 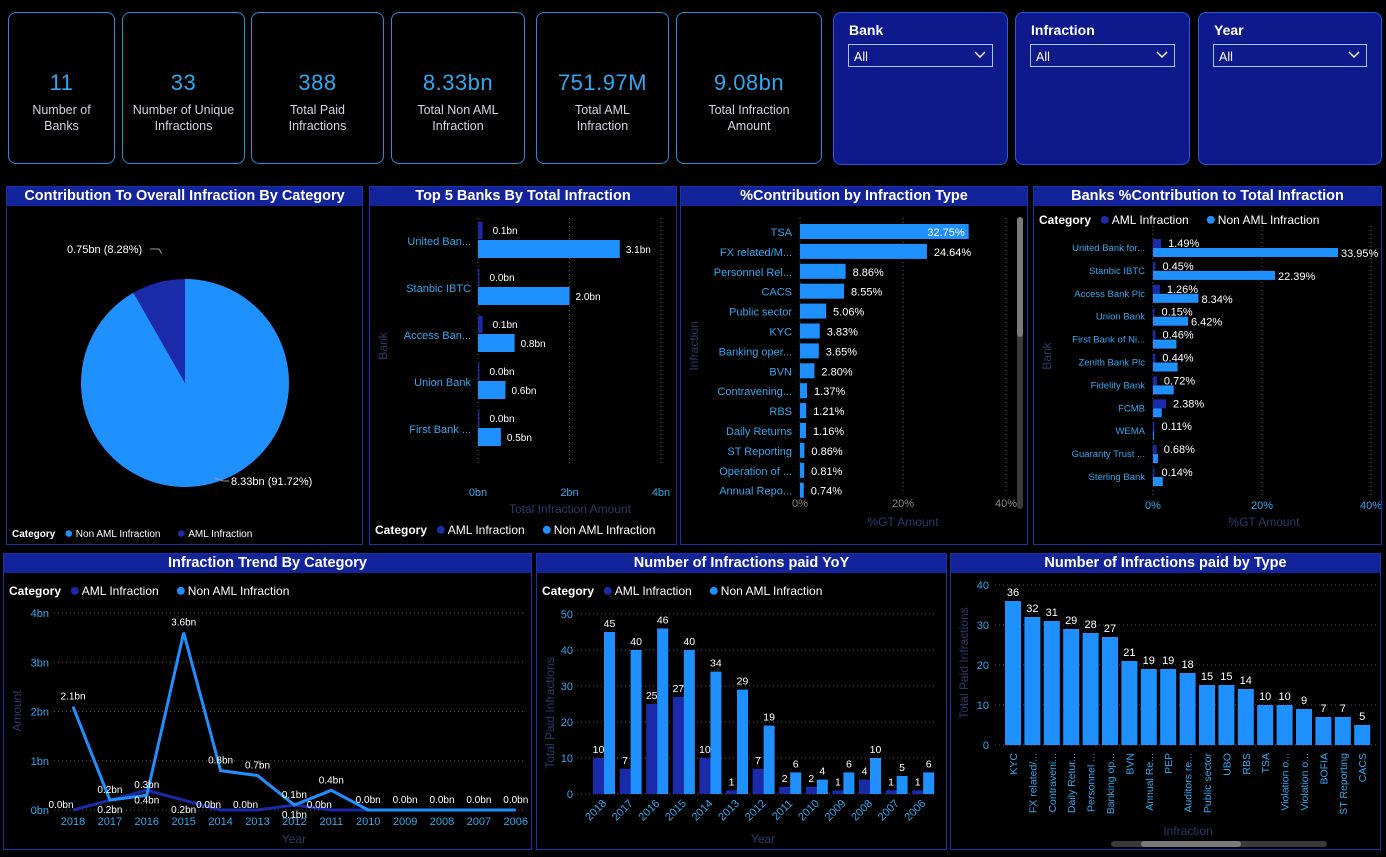 I want to click on data-label: 3.1bn, so click(x=638, y=250).